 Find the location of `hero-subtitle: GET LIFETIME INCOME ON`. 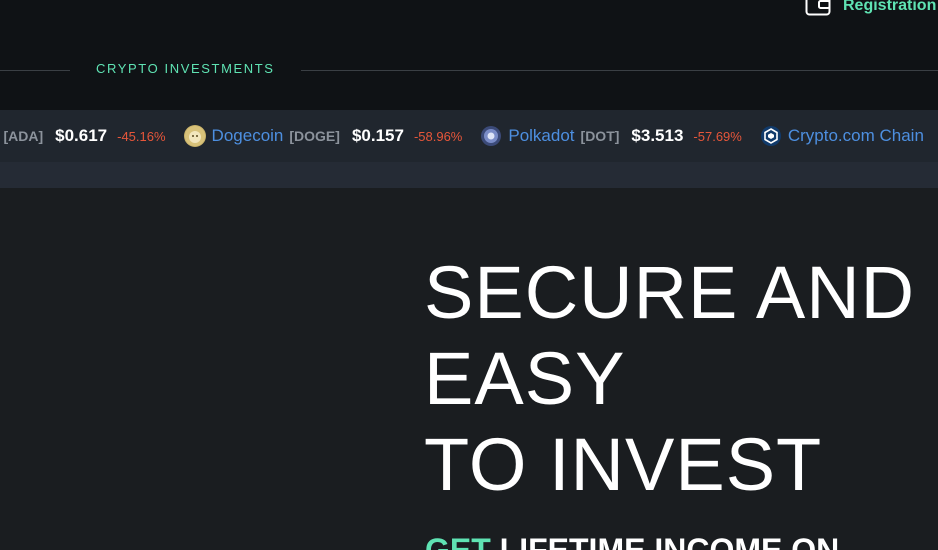

hero-subtitle: GET LIFETIME INCOME ON is located at coordinates (632, 541).